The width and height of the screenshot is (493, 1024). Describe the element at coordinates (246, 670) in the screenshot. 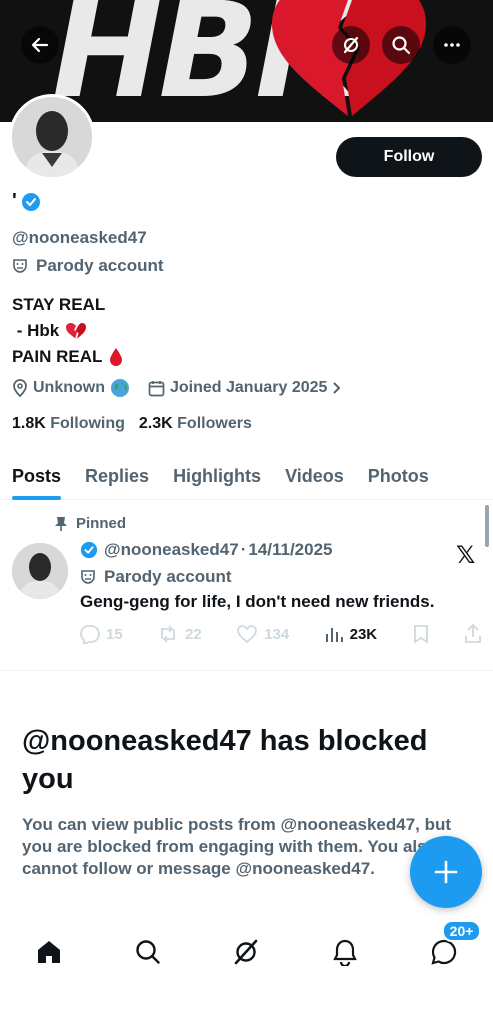

I see `divider` at that location.